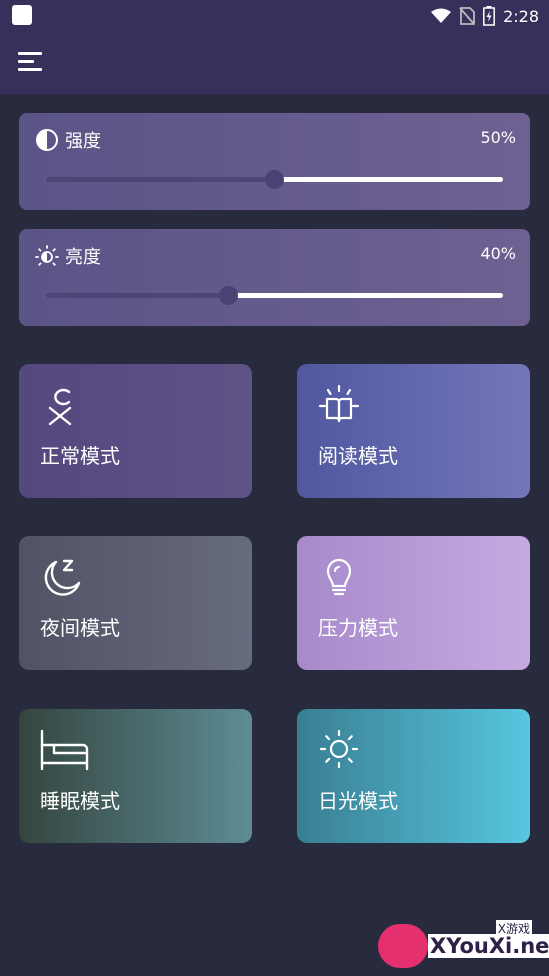  Describe the element at coordinates (274, 161) in the screenshot. I see `intensity-slider-card: 强度 50%` at that location.